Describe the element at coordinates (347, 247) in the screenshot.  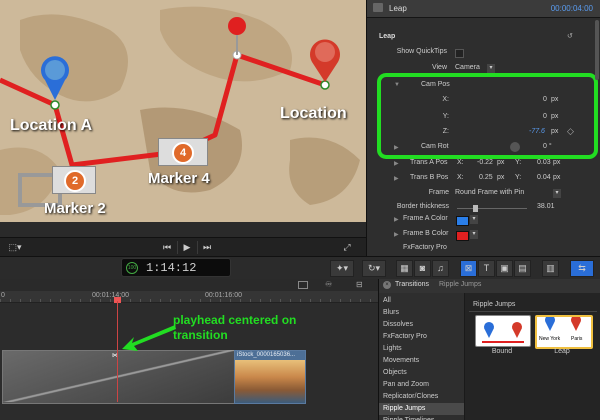
I see `fullscreen-icon: ⤢` at that location.